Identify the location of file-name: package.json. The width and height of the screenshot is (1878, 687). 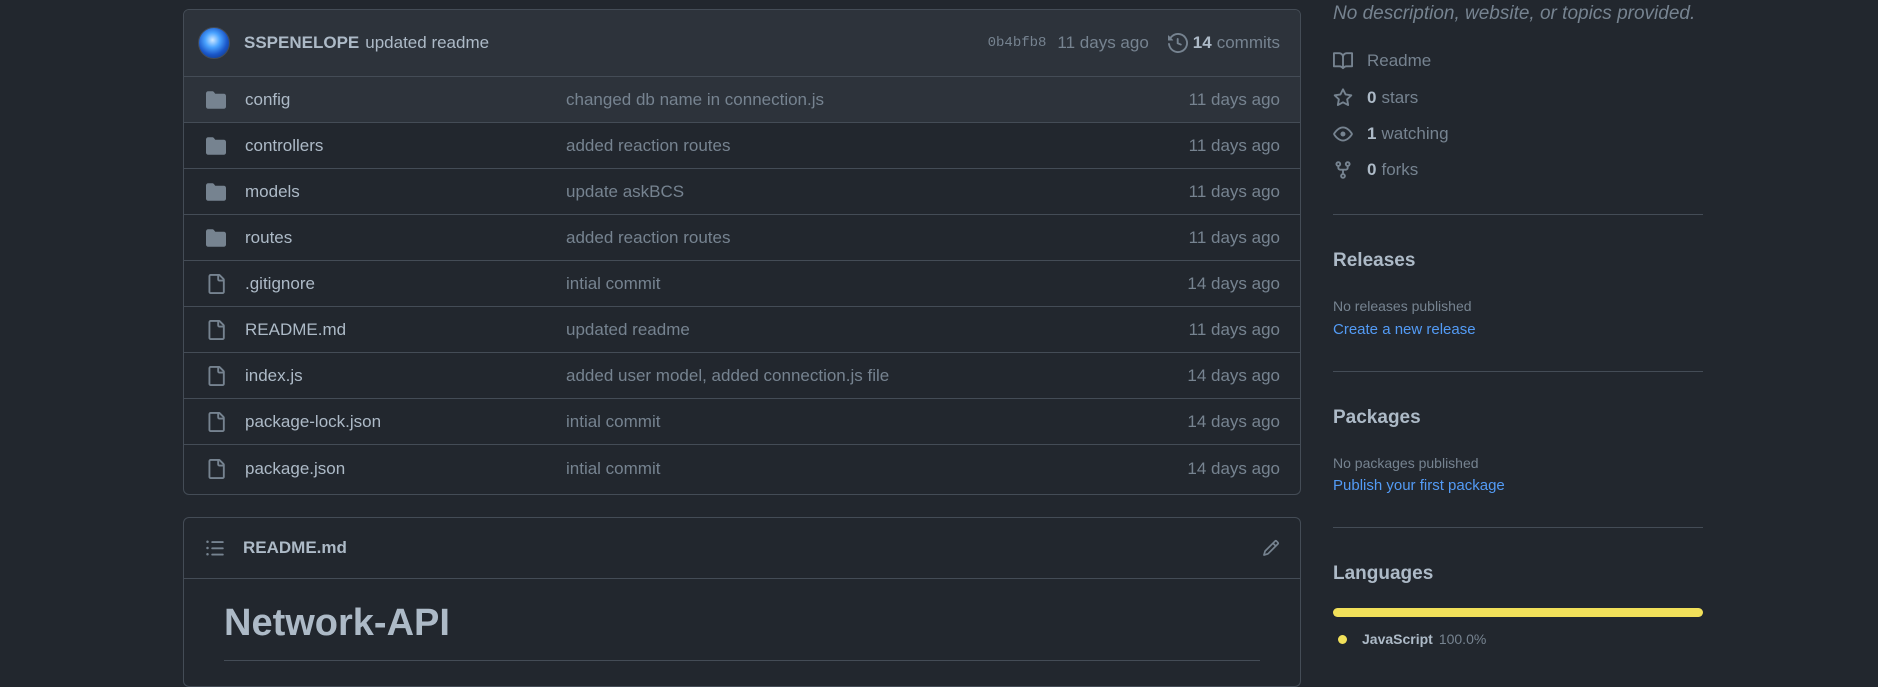
(405, 469).